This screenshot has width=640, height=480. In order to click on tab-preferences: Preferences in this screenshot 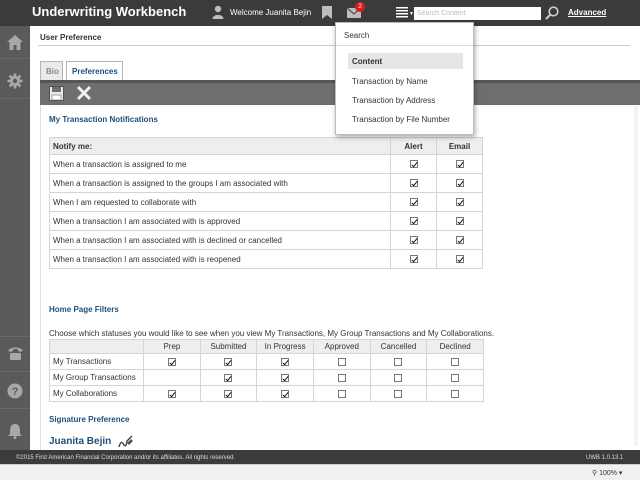, I will do `click(94, 70)`.